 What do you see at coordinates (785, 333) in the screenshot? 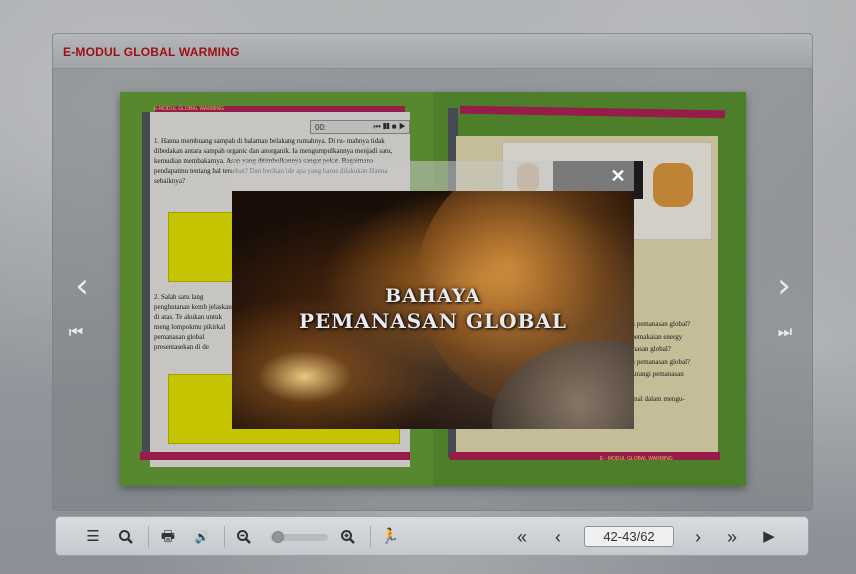
I see `last-page-icon: ⏭` at bounding box center [785, 333].